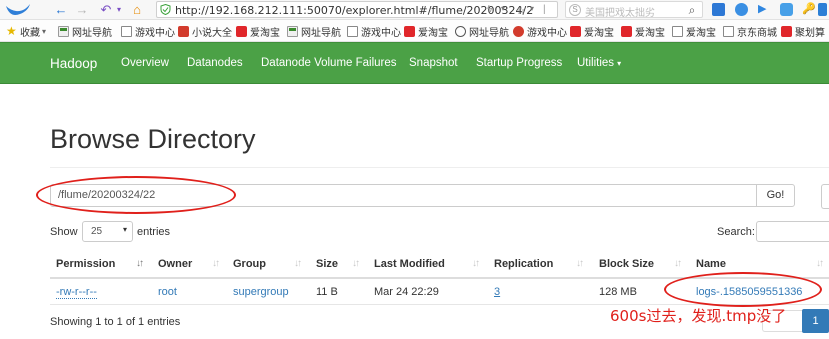 This screenshot has width=829, height=339. I want to click on column-header-block-size: Block Size, so click(626, 264).